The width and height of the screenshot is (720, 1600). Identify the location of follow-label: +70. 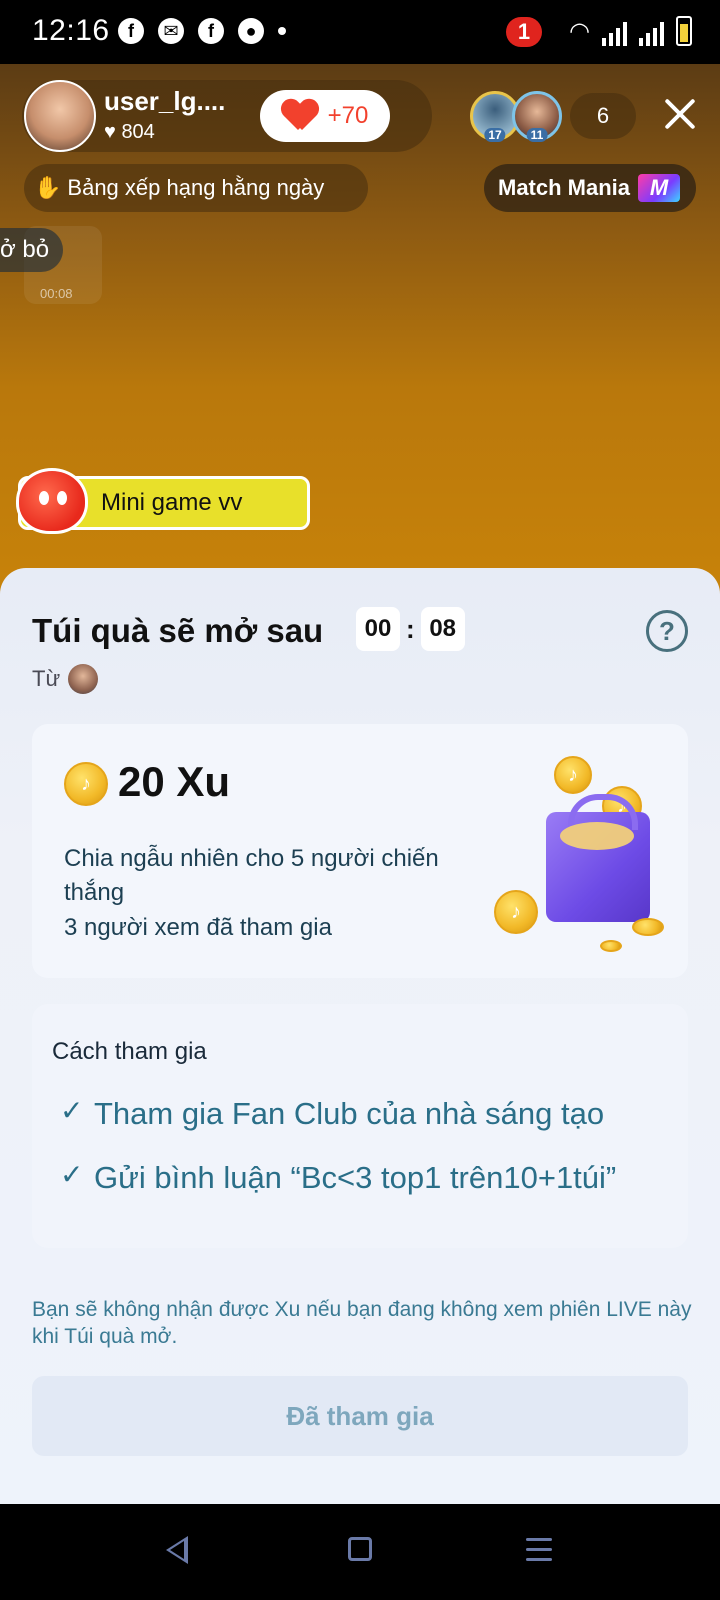
(348, 115).